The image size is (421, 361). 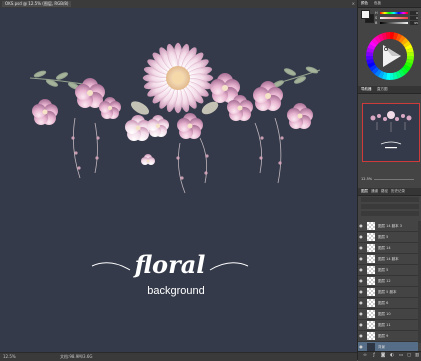 I want to click on layer-row: ● 图层 9, so click(x=388, y=336).